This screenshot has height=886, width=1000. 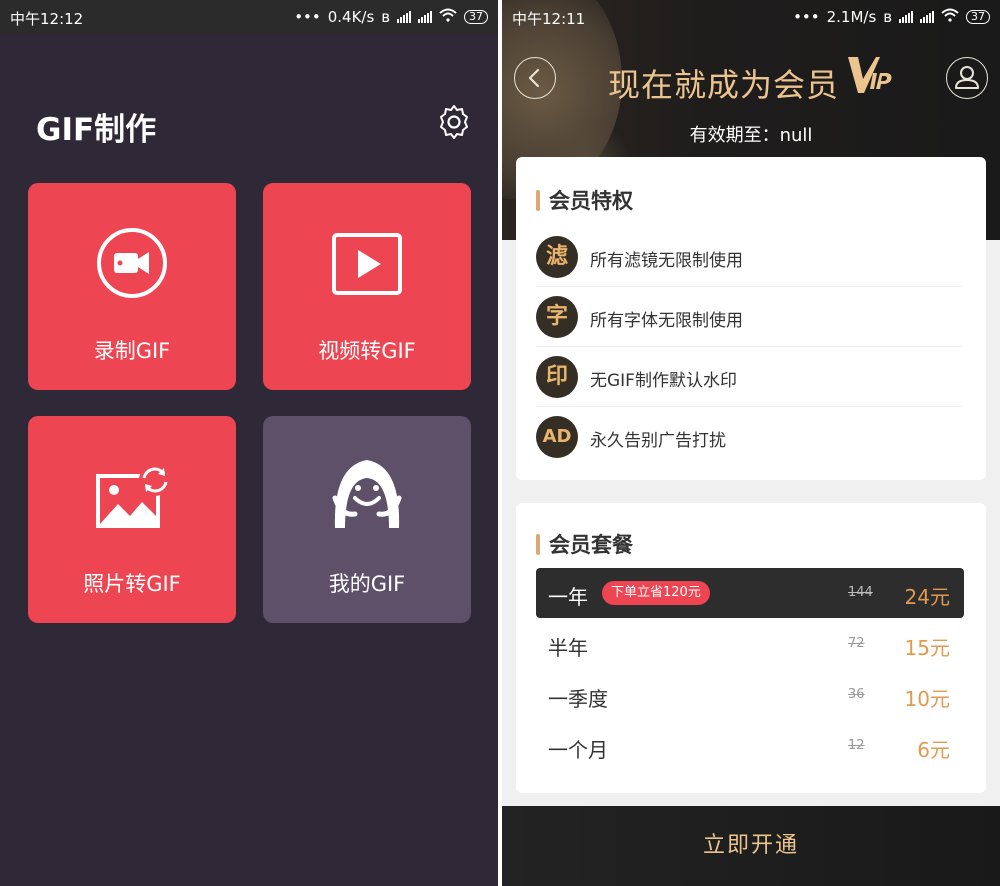 I want to click on original-price: 12, so click(x=856, y=745).